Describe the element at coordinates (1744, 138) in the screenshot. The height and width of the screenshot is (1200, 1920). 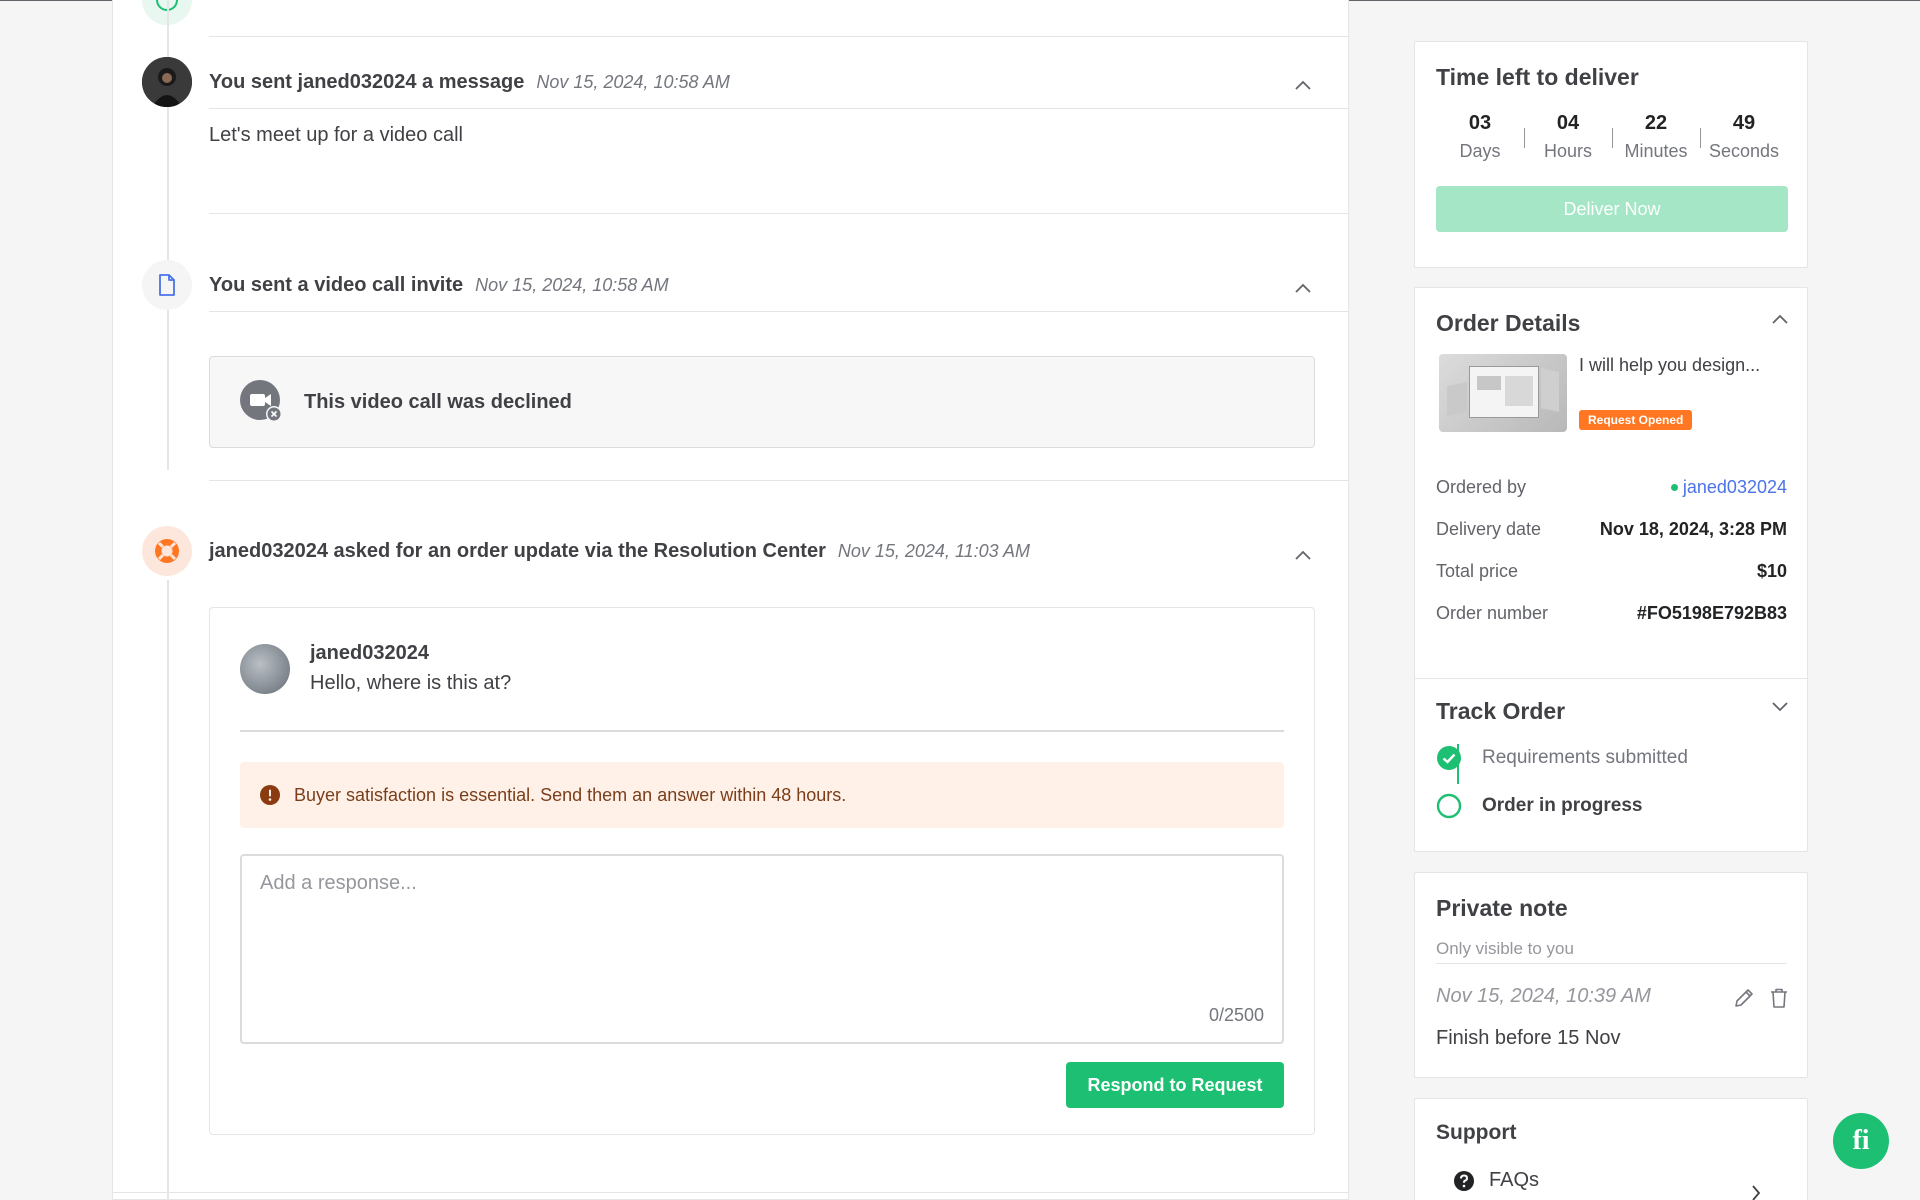
I see `countdown-seconds: 49 Seconds` at that location.